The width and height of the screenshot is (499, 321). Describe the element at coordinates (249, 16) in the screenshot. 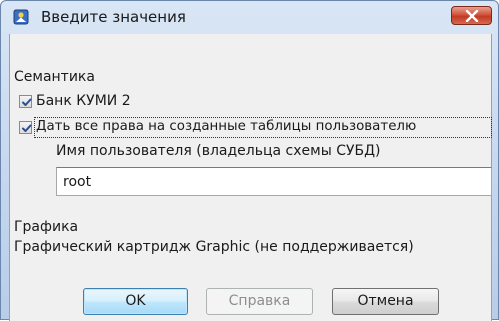

I see `title-bar: Введите значения` at that location.